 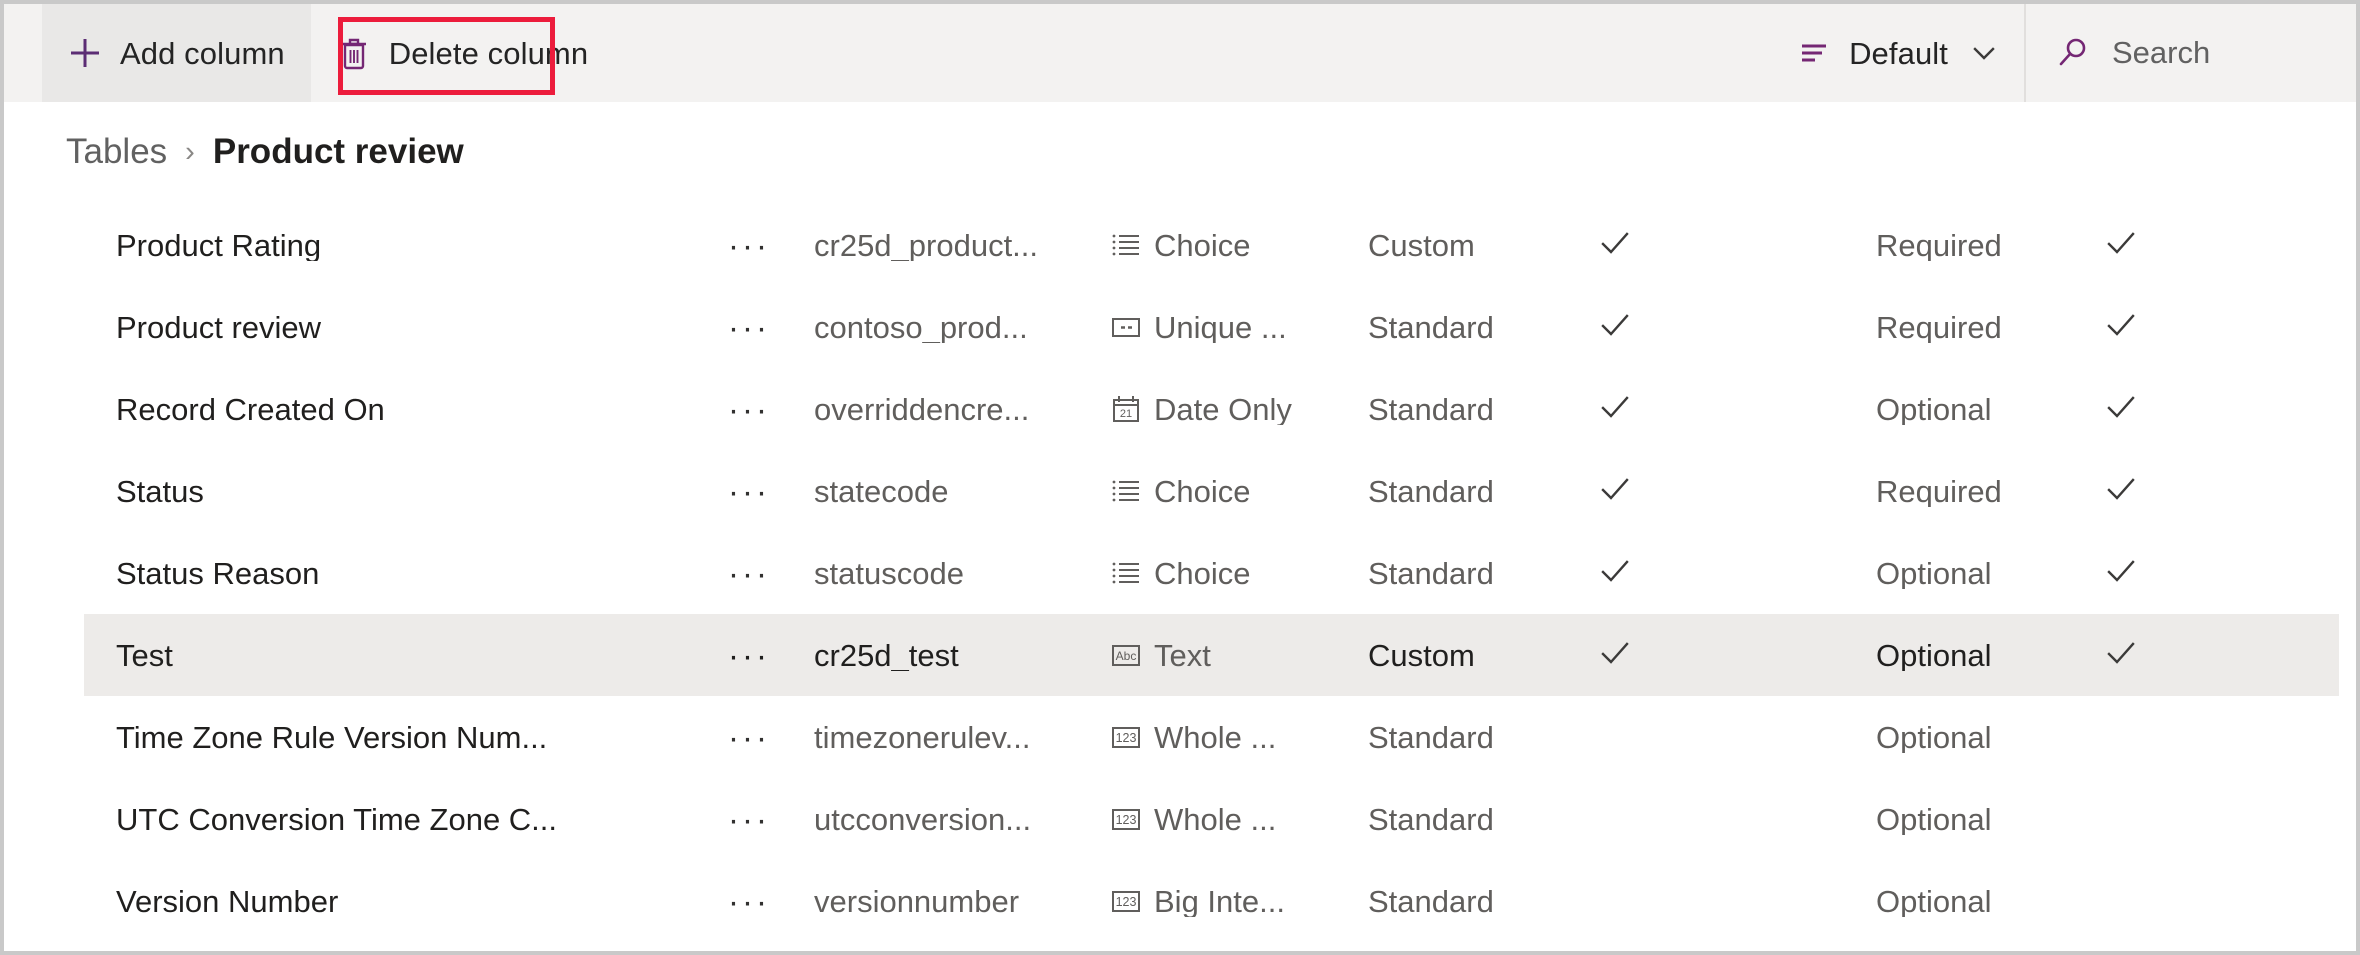 I want to click on calendar-icon: 21, so click(x=1126, y=409).